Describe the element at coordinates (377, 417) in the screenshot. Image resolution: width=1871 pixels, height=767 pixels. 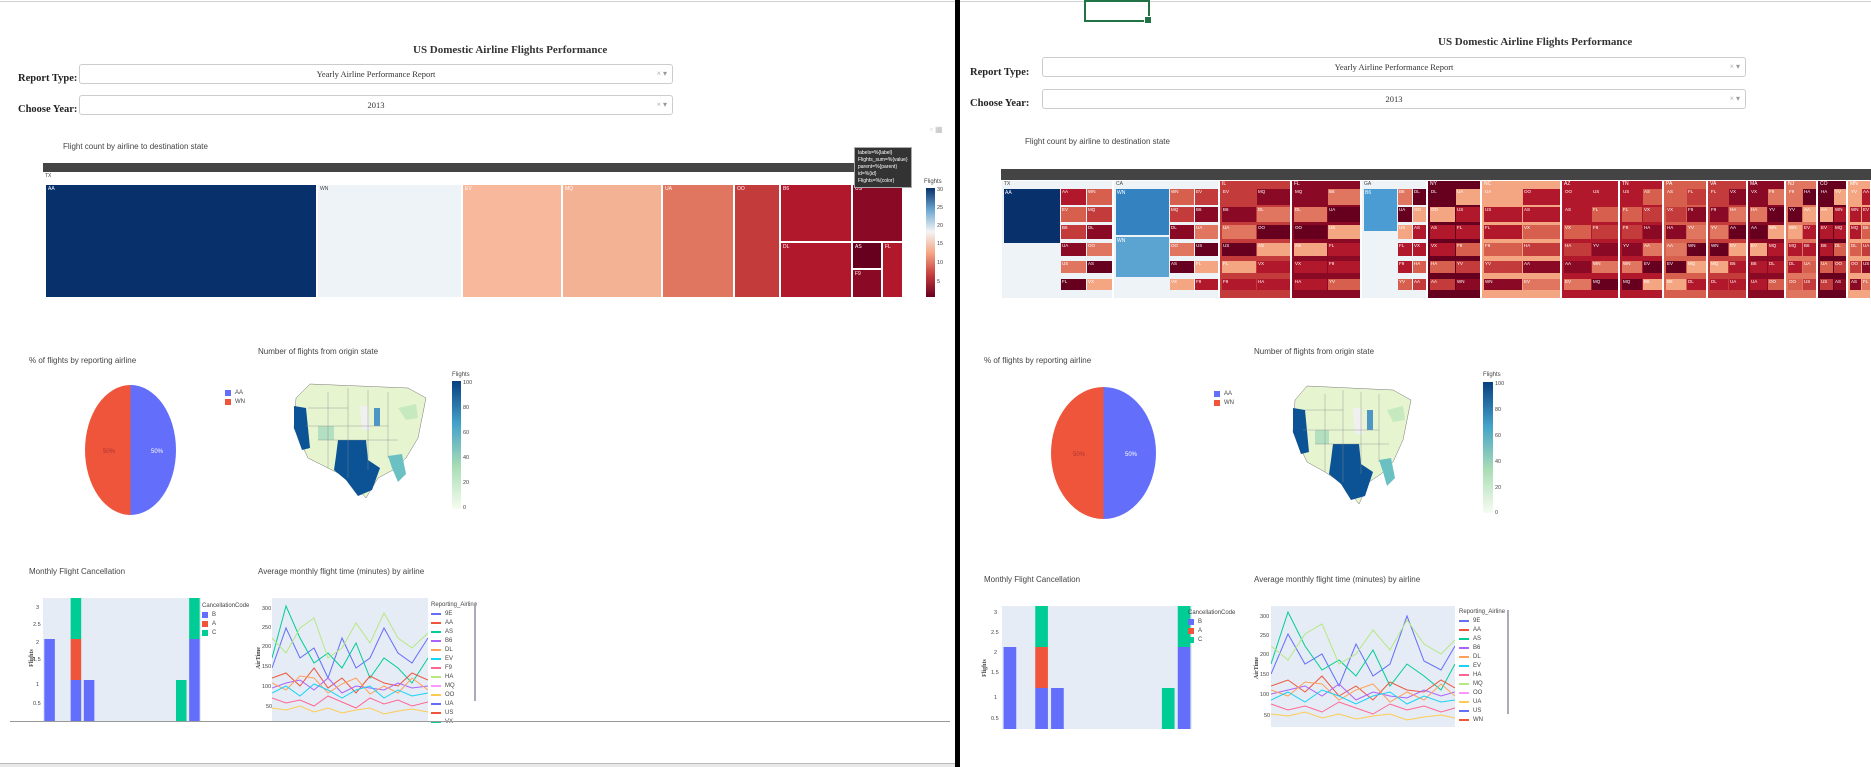
I see `map-state-MI` at that location.